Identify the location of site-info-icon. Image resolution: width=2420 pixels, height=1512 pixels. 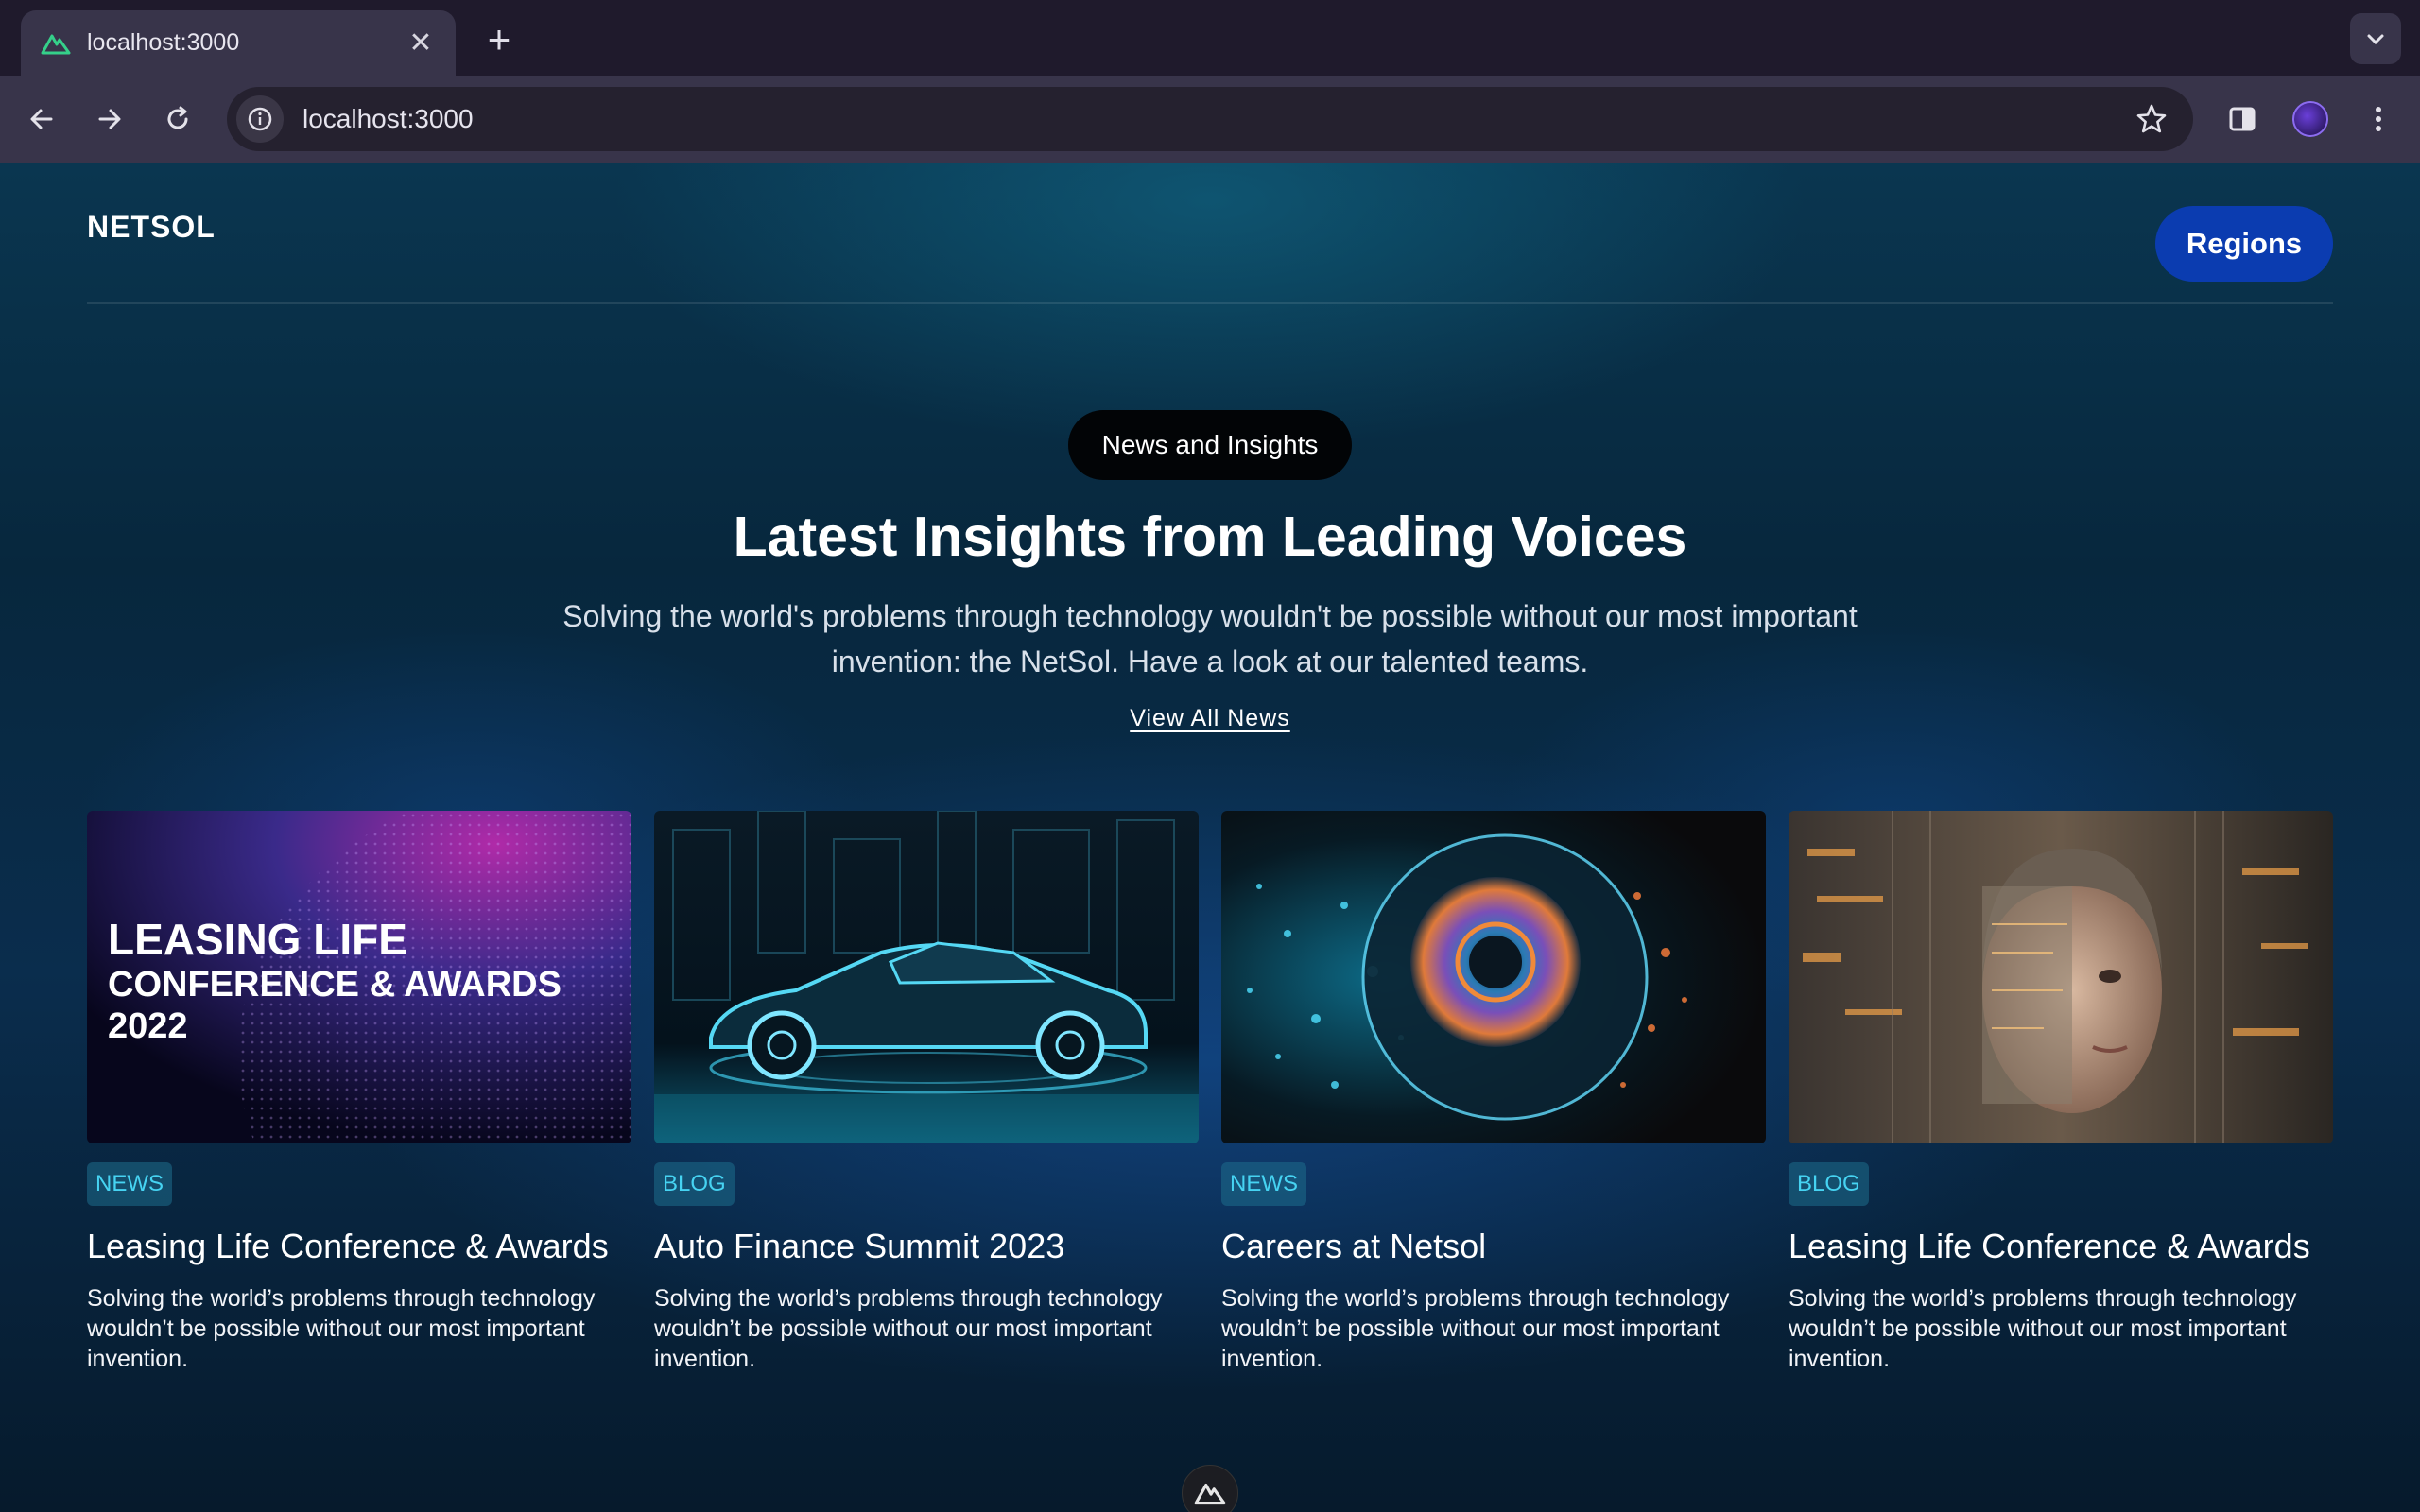
(260, 119).